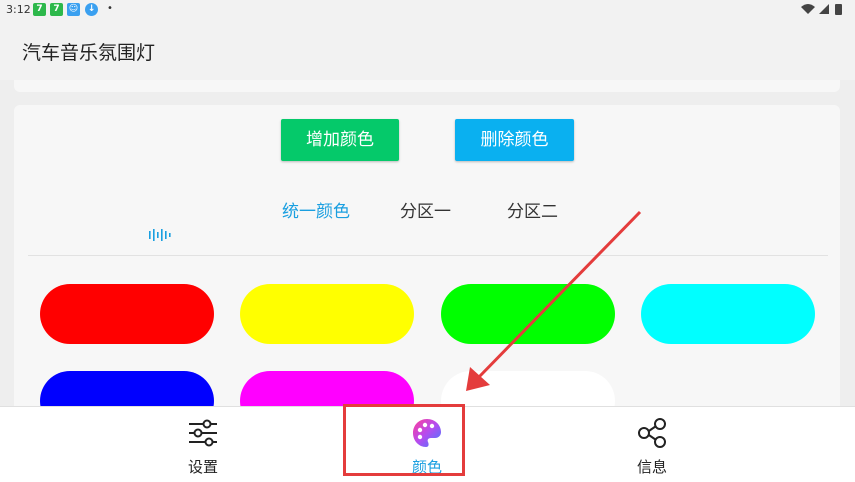 Image resolution: width=855 pixels, height=482 pixels. What do you see at coordinates (728, 314) in the screenshot?
I see `color-swatch-cyan` at bounding box center [728, 314].